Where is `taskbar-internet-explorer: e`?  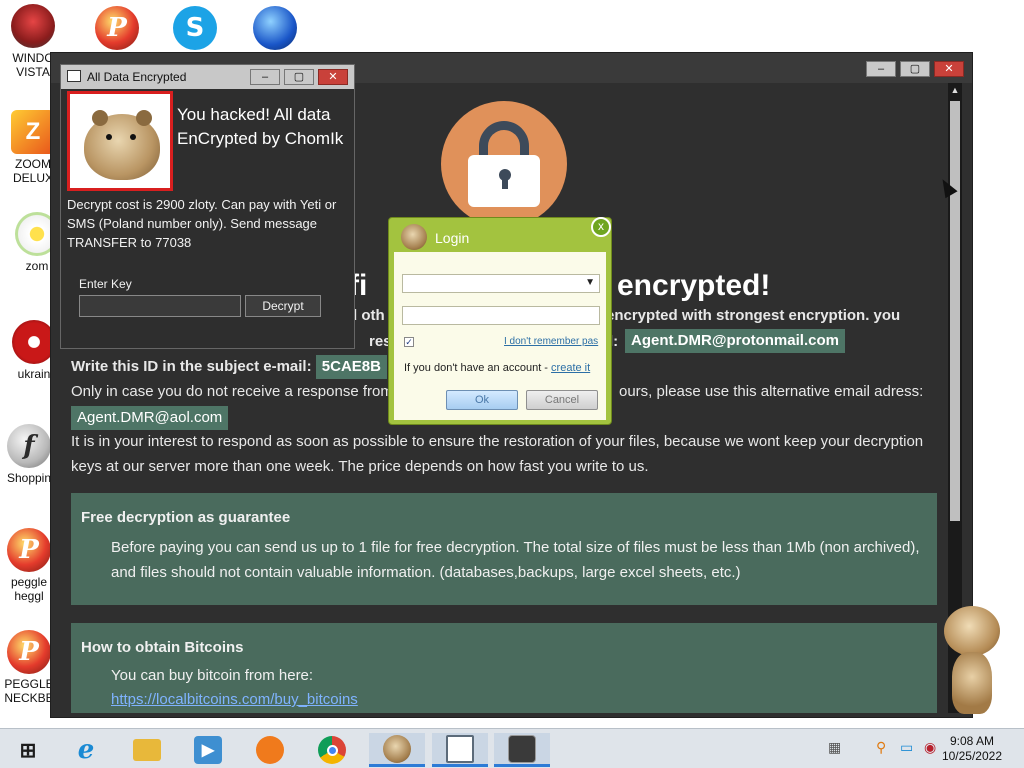 taskbar-internet-explorer: e is located at coordinates (86, 750).